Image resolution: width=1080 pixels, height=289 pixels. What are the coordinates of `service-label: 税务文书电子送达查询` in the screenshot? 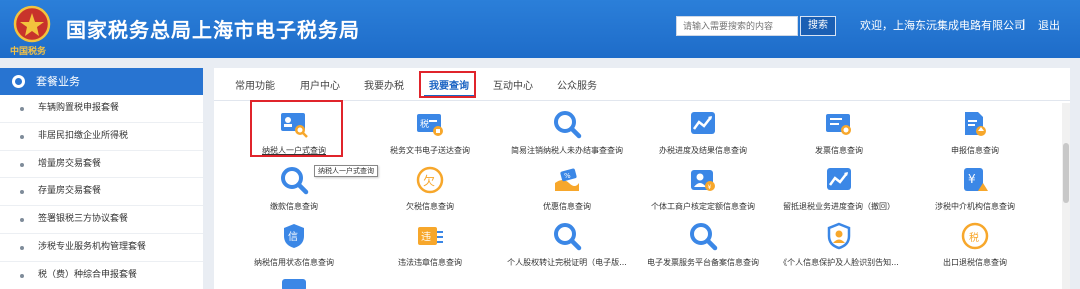 It's located at (430, 150).